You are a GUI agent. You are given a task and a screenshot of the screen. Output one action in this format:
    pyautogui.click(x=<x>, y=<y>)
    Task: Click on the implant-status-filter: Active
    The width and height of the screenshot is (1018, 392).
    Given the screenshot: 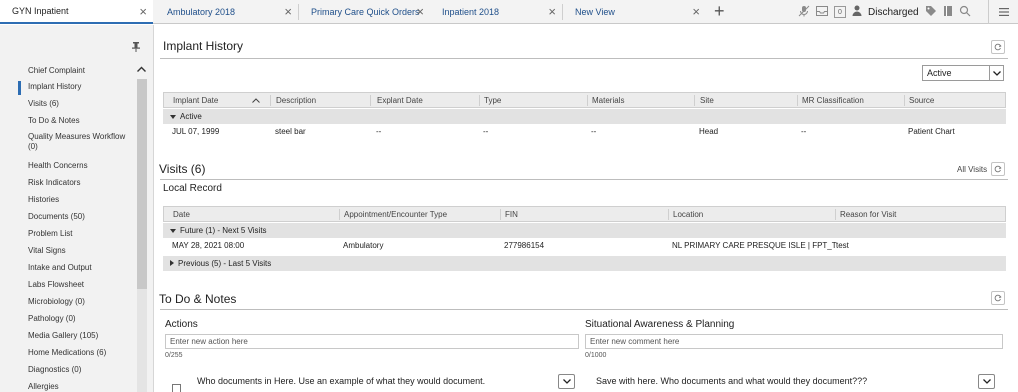 What is the action you would take?
    pyautogui.click(x=963, y=73)
    